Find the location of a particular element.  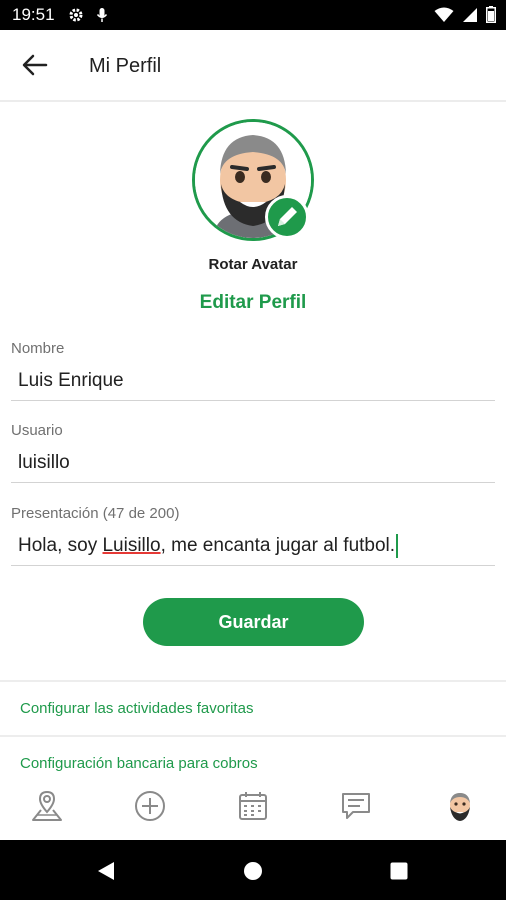

calendar-icon is located at coordinates (253, 806).